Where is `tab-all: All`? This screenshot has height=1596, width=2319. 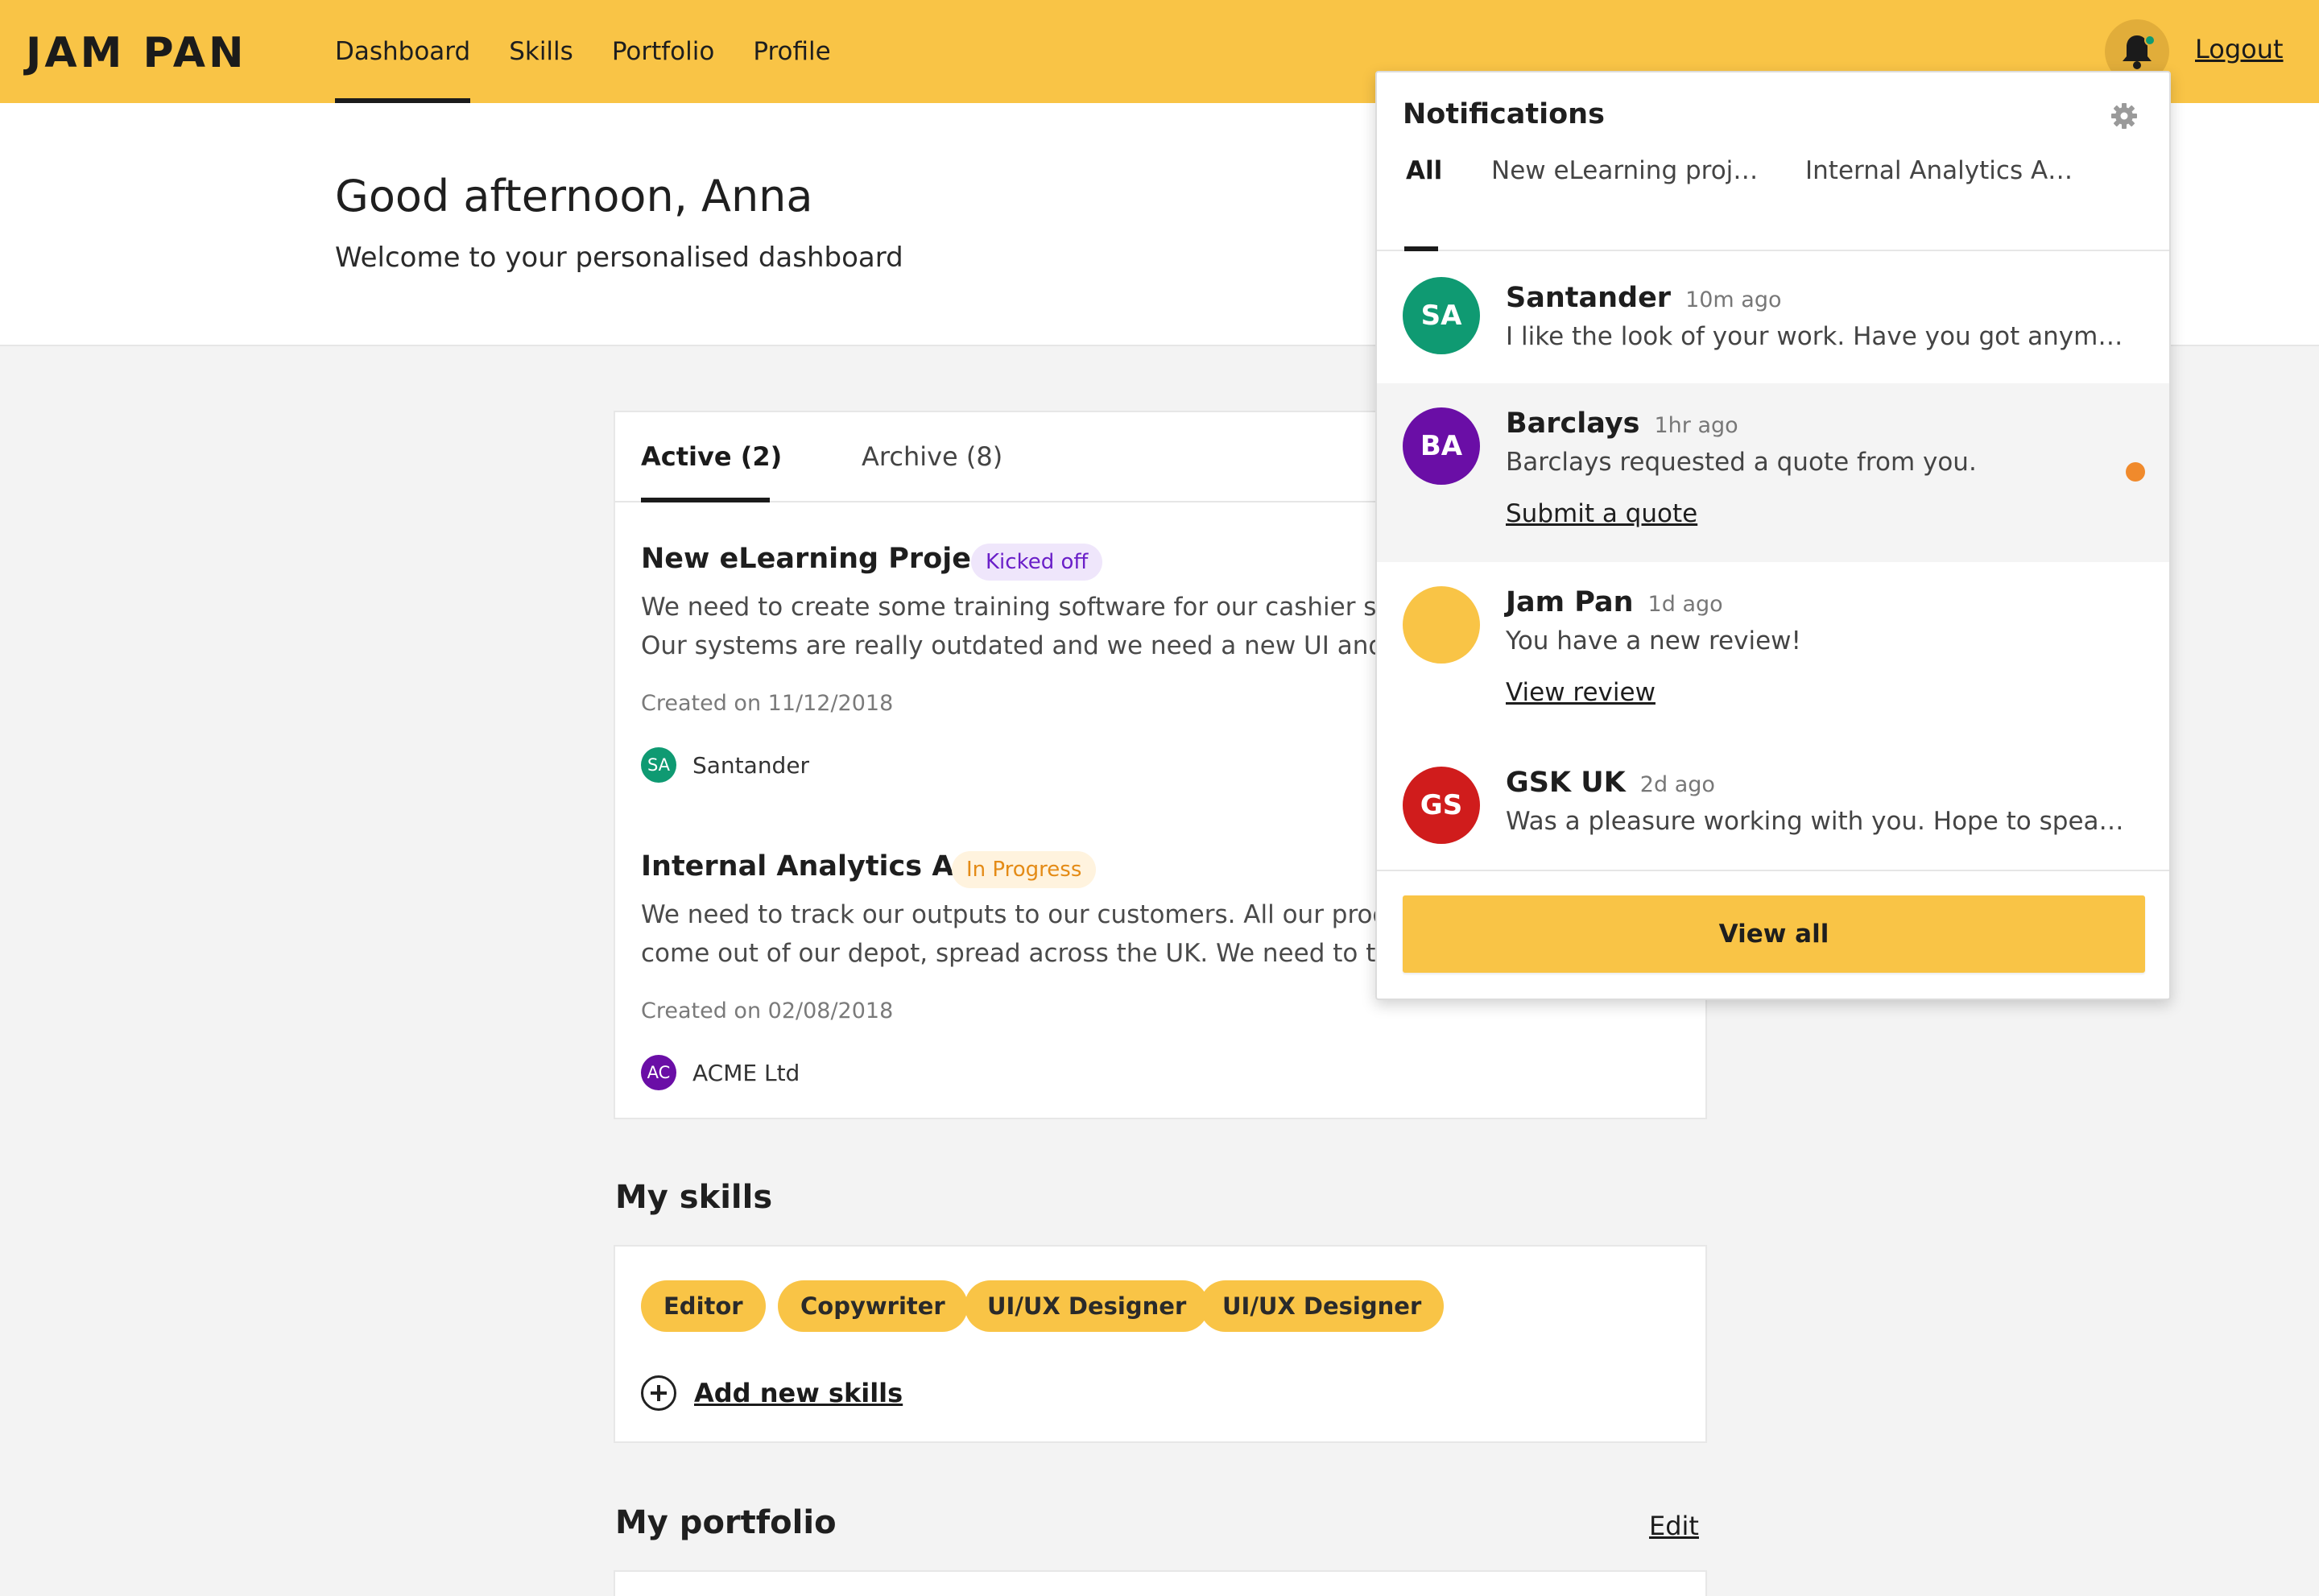 tab-all: All is located at coordinates (1424, 170).